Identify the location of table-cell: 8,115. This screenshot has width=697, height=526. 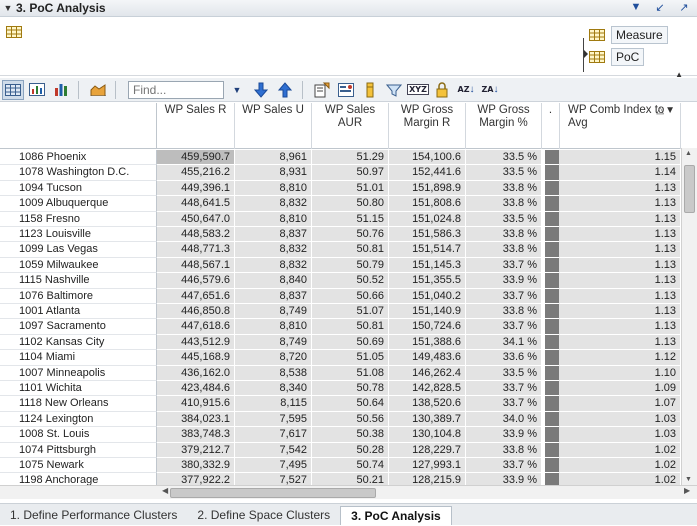
(273, 404).